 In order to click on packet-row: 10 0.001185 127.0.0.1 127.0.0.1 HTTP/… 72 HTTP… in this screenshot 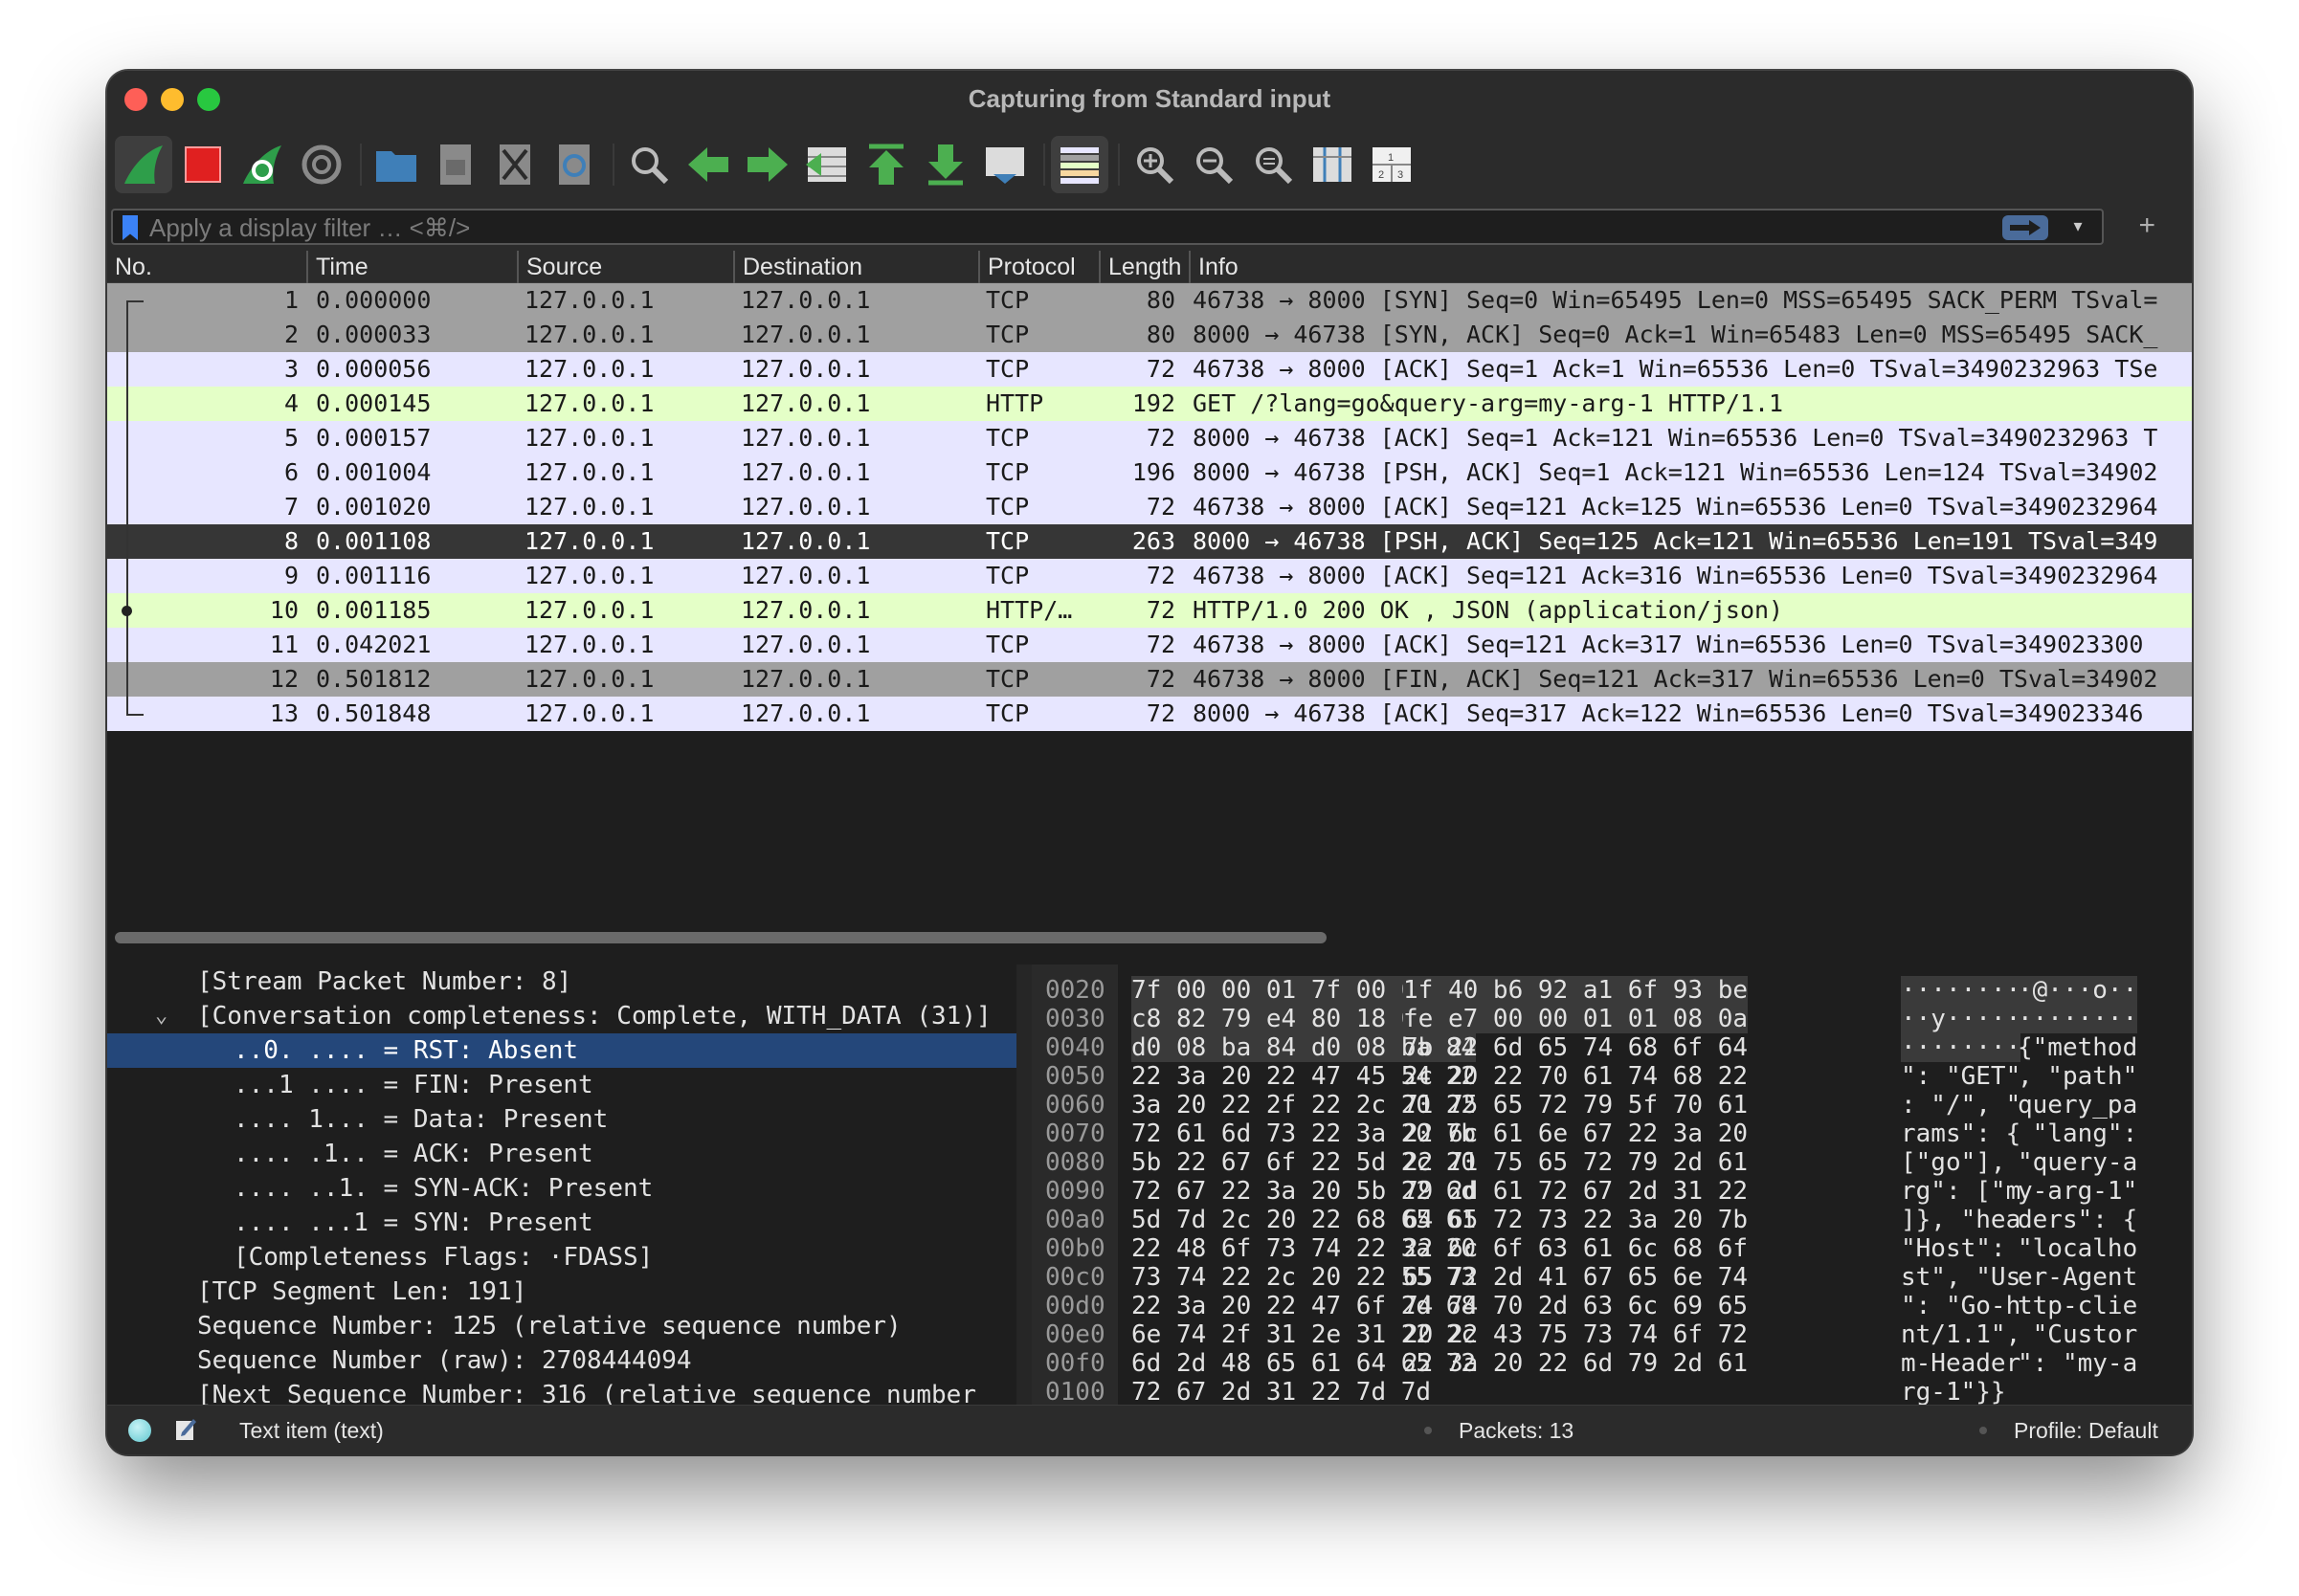, I will do `click(1149, 611)`.